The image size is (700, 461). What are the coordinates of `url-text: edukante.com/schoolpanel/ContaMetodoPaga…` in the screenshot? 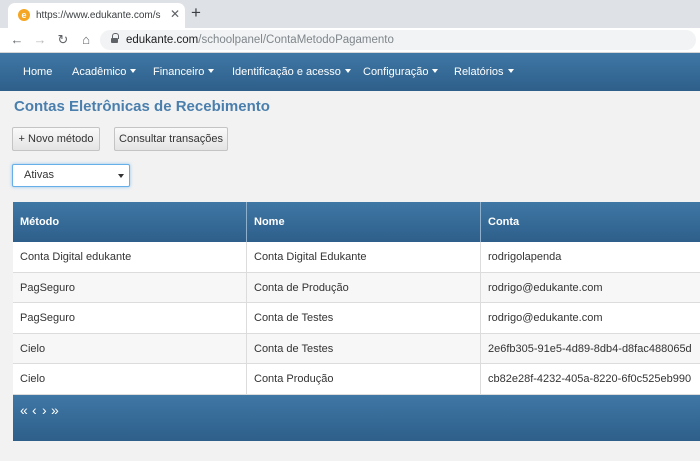 It's located at (260, 40).